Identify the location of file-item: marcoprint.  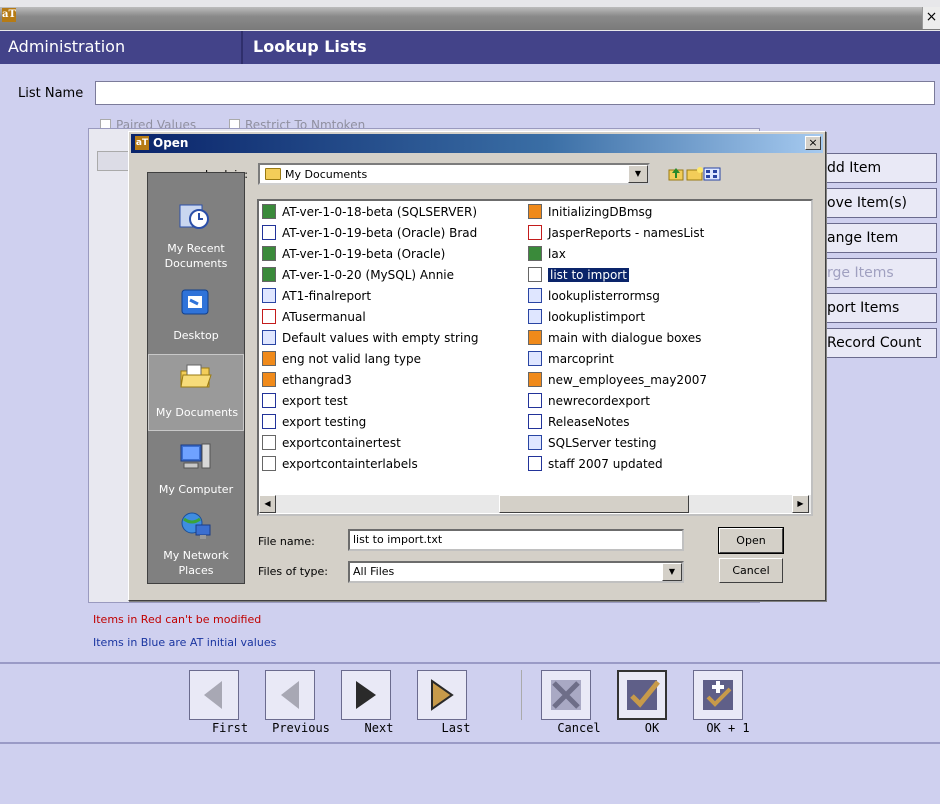
(659, 359).